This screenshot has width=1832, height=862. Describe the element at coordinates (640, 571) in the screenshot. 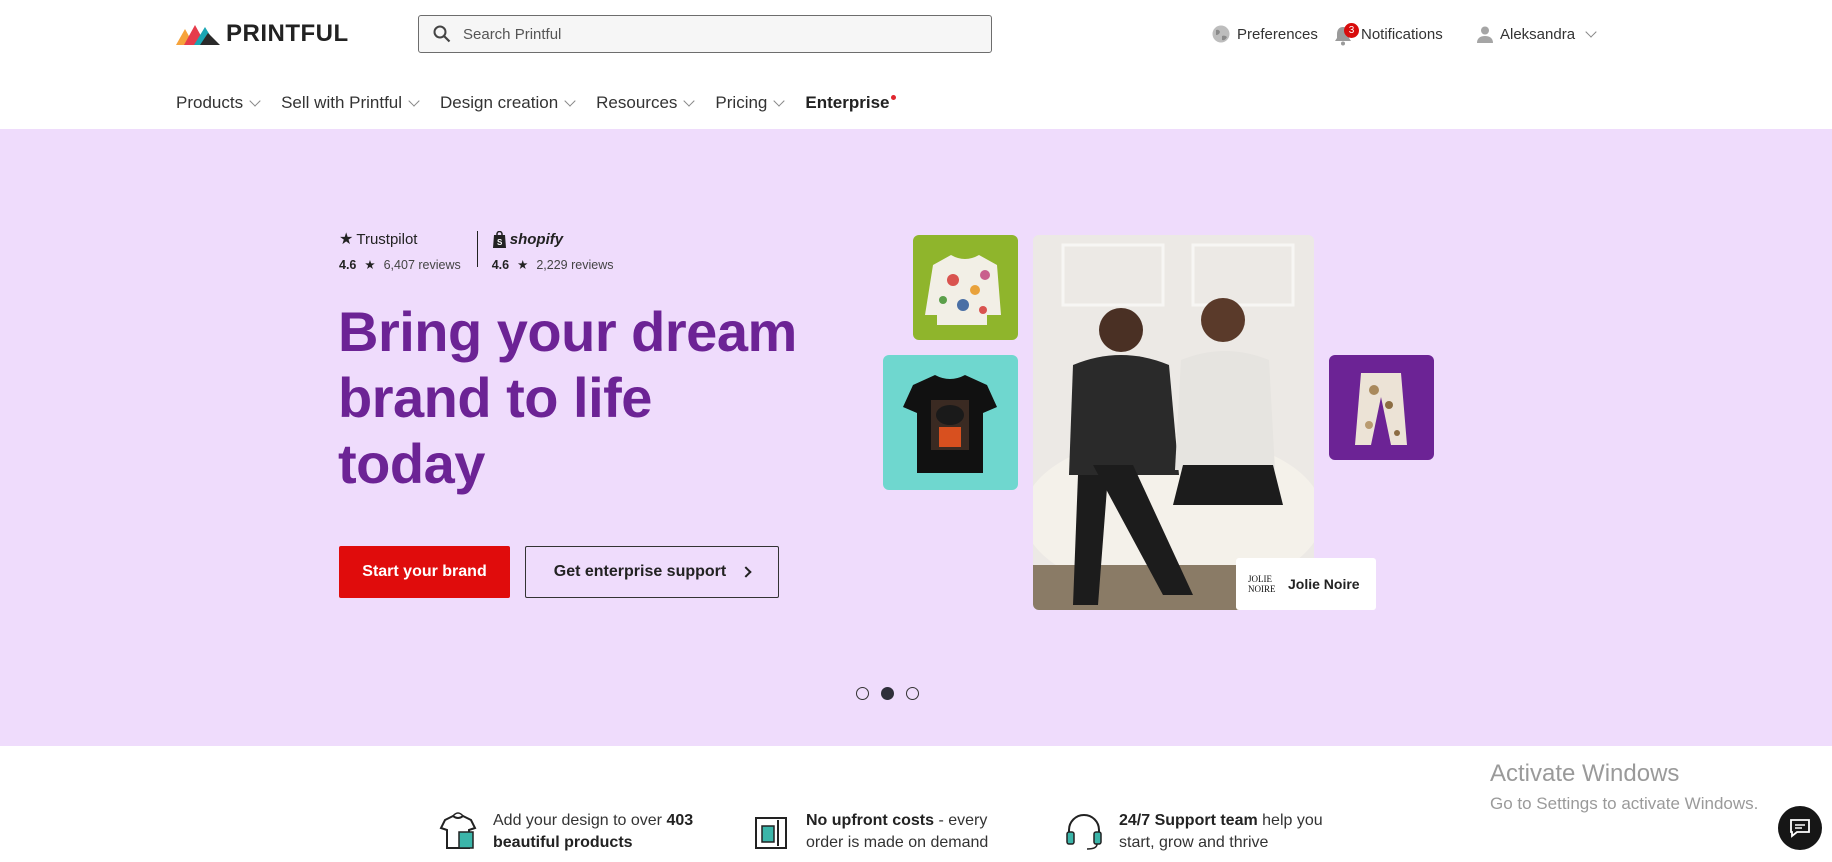

I see `enterprise-support-label: Get enterprise support` at that location.